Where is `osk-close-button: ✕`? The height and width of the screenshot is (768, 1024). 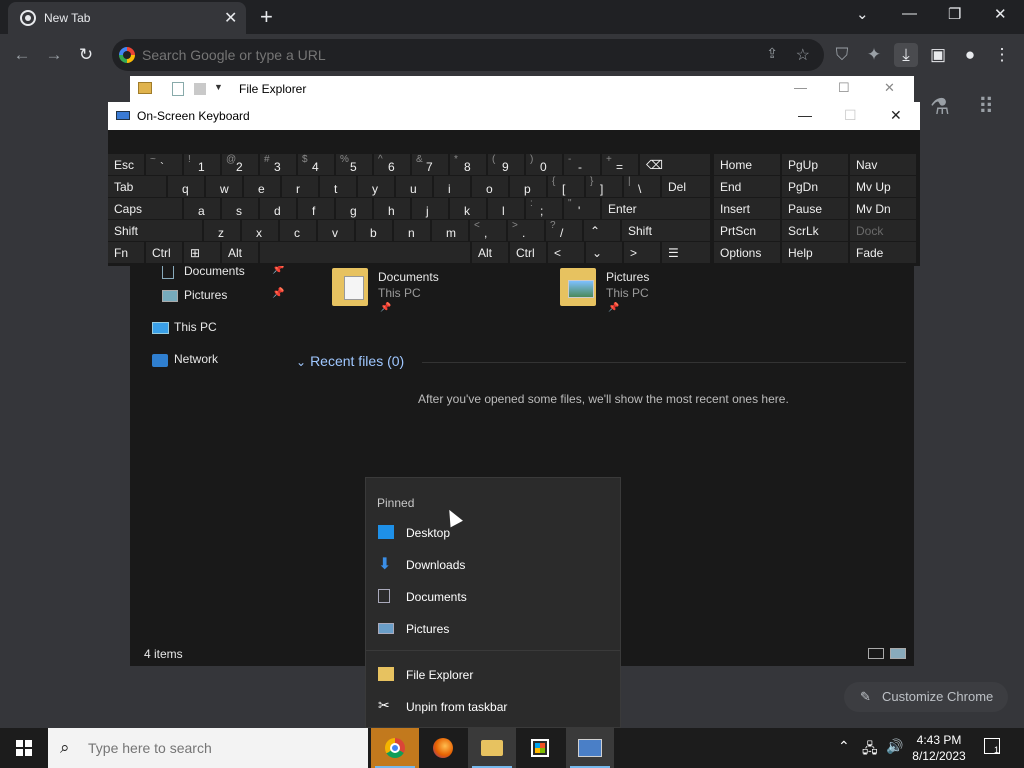 osk-close-button: ✕ is located at coordinates (896, 115).